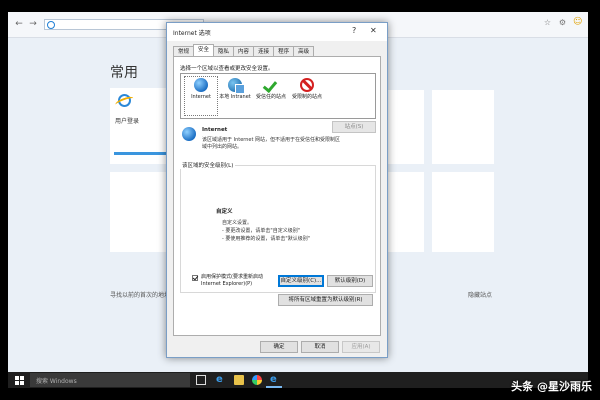  What do you see at coordinates (298, 380) in the screenshot?
I see `taskbar: 搜索 Windows e e` at bounding box center [298, 380].